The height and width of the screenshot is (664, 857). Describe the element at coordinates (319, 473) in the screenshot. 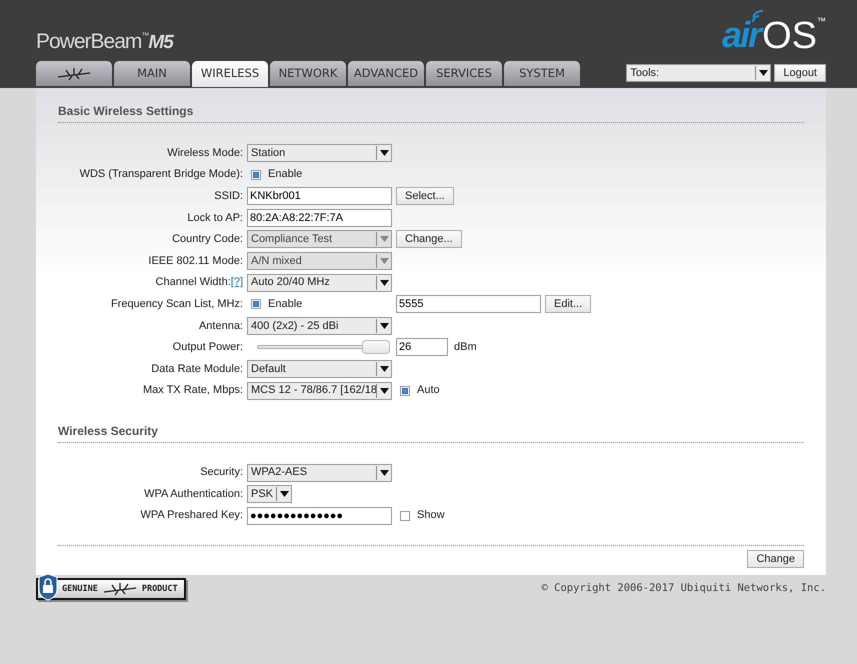

I see `dropdown: WPA2-AES` at that location.